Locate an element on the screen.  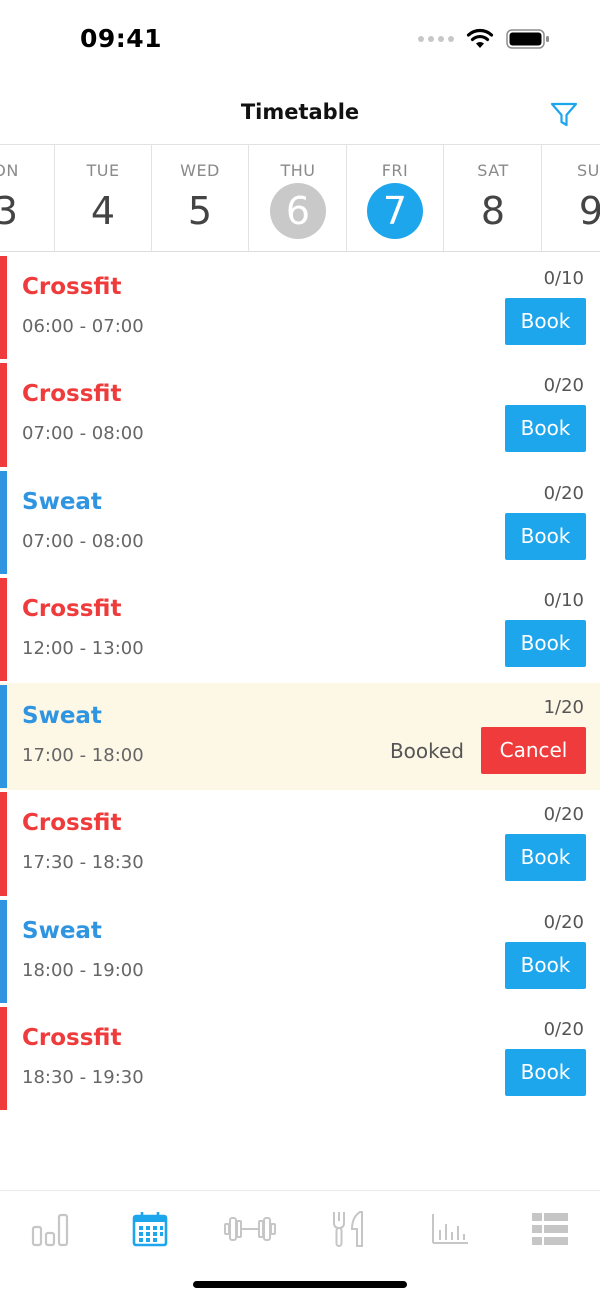
bar-chart-icon is located at coordinates (50, 1230).